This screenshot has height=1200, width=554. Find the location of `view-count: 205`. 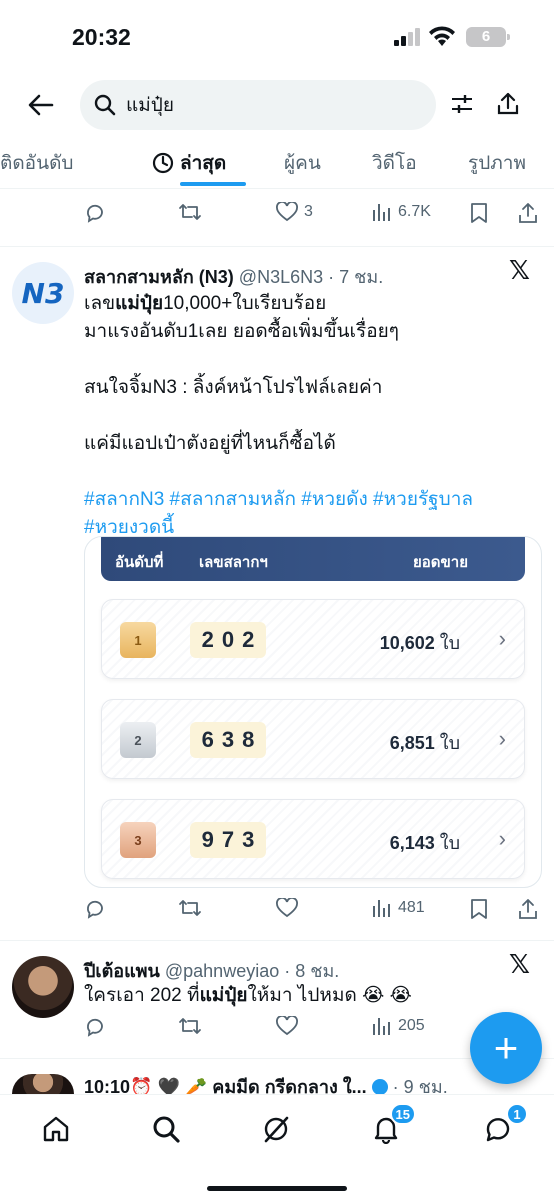

view-count: 205 is located at coordinates (411, 1025).